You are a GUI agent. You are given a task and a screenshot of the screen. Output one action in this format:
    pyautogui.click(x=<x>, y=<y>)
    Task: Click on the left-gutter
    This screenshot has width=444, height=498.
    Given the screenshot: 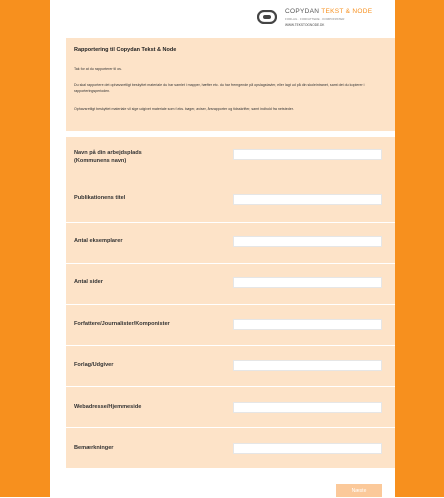 What is the action you would take?
    pyautogui.click(x=58, y=248)
    